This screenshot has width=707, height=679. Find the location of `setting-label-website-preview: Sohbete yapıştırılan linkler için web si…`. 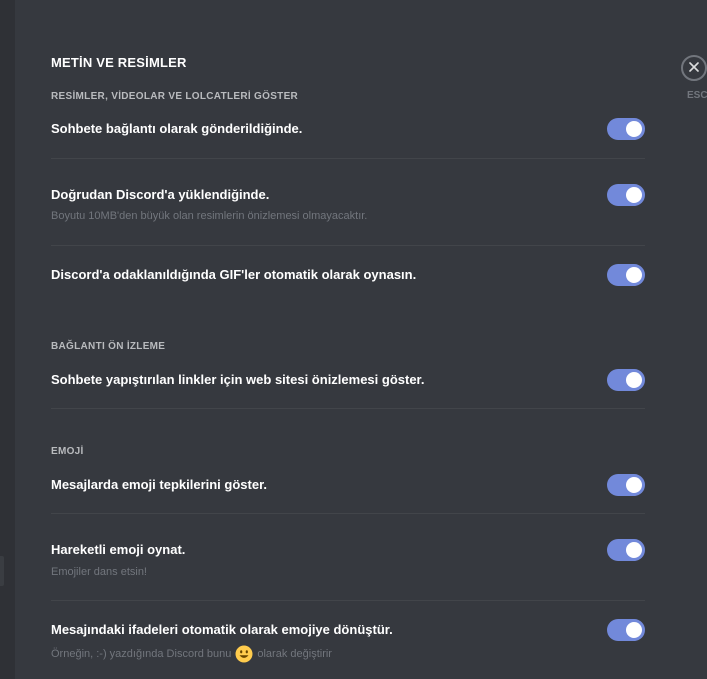

setting-label-website-preview: Sohbete yapıştırılan linkler için web si… is located at coordinates (238, 379).